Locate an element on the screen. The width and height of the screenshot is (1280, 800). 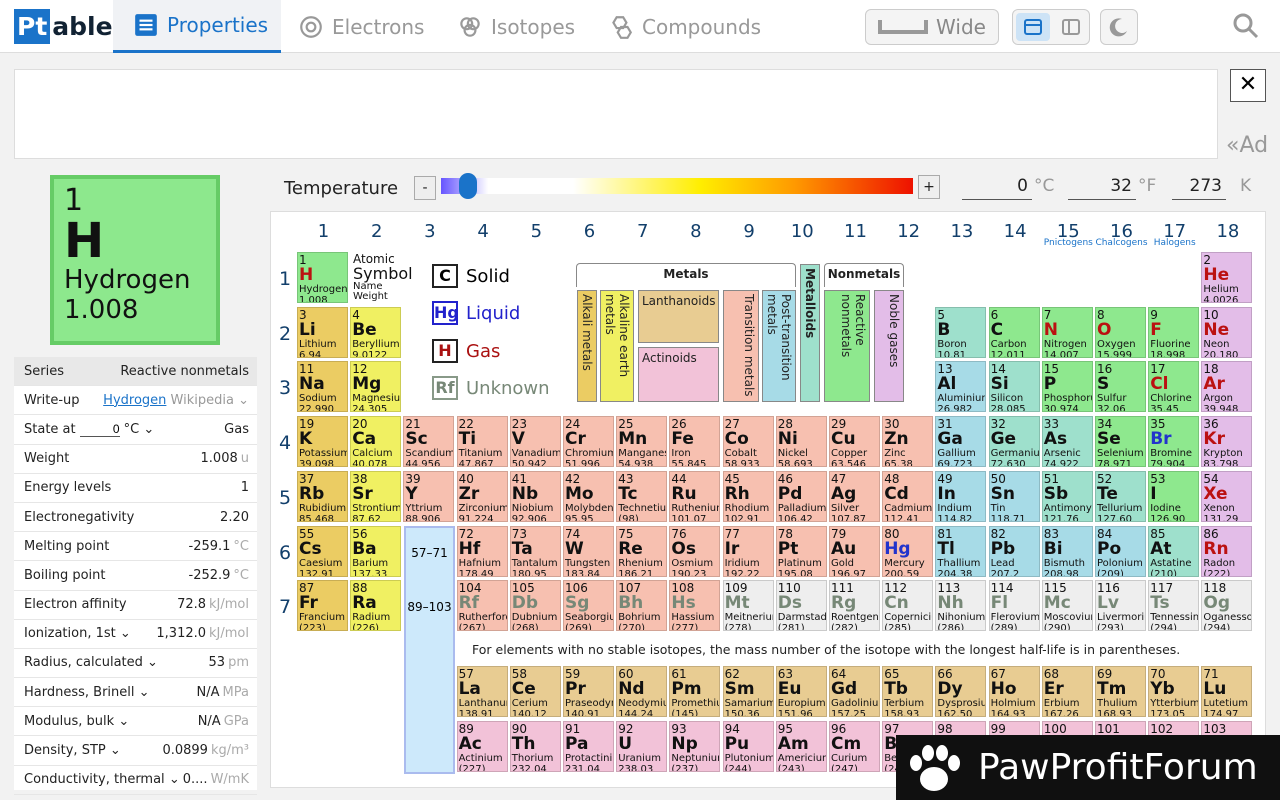
element-k: 19 K Potassium 39.098 is located at coordinates (322, 442).